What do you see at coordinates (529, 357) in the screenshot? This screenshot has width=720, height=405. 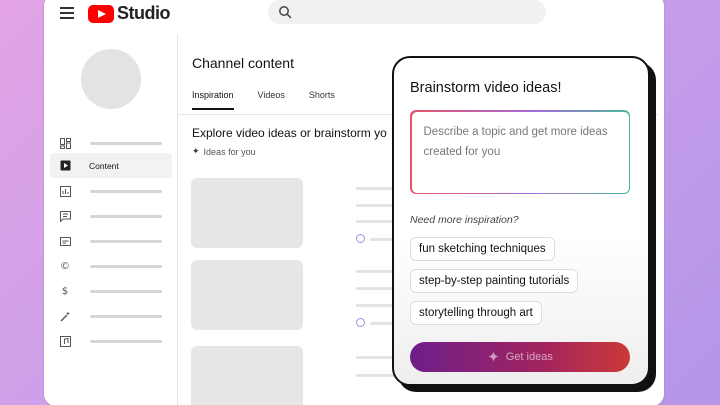 I see `get-ideas-label: Get ideas` at bounding box center [529, 357].